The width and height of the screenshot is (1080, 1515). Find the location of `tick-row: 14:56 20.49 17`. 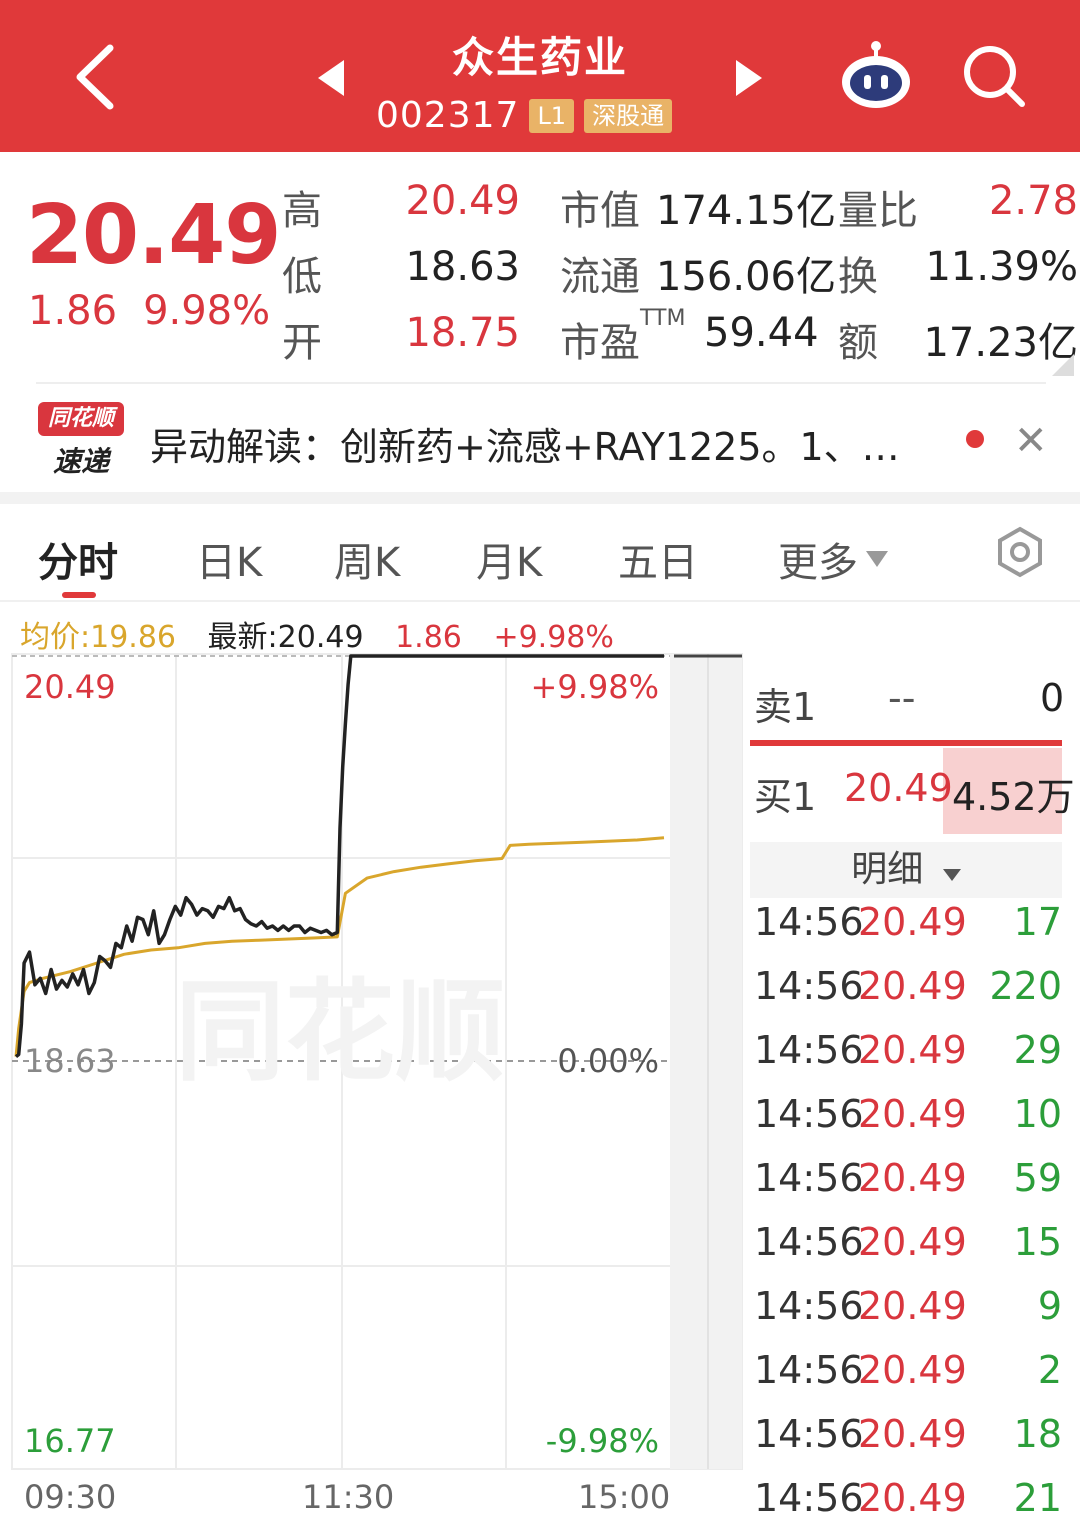

tick-row: 14:56 20.49 17 is located at coordinates (908, 932).